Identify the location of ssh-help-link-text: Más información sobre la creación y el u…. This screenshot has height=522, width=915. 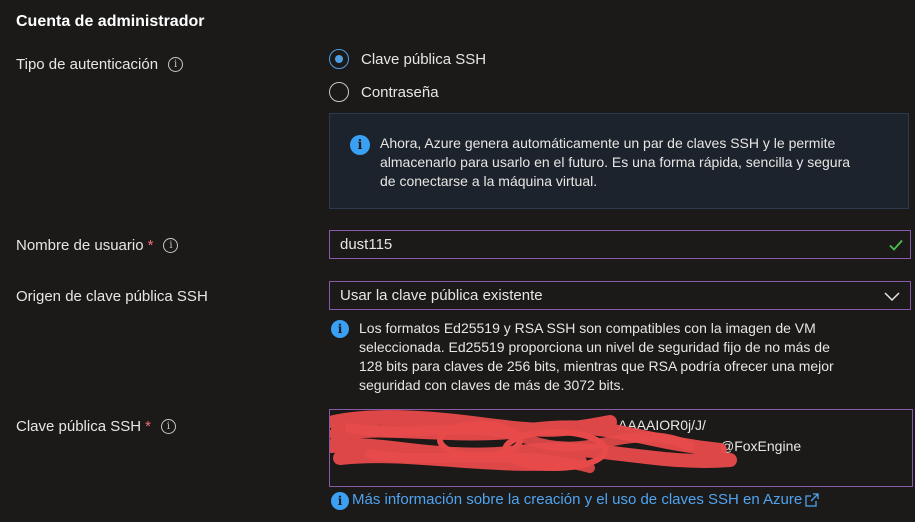
(577, 499).